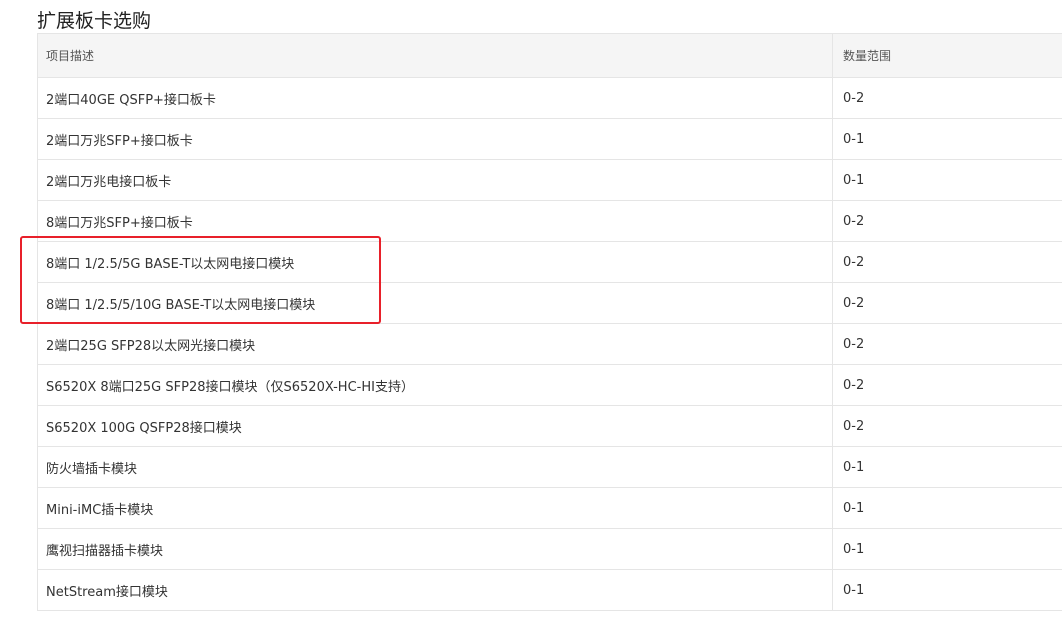 The width and height of the screenshot is (1062, 633). I want to click on table-row: 防火墙插卡模块 0-1, so click(550, 467).